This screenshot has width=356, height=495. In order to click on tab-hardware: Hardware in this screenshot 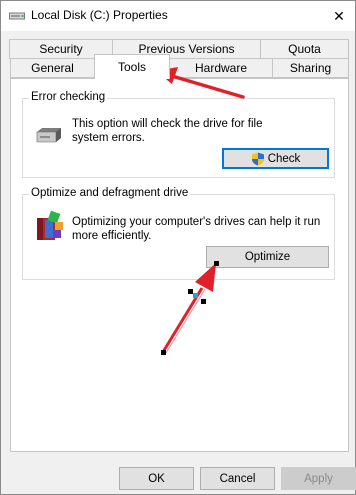, I will do `click(221, 68)`.